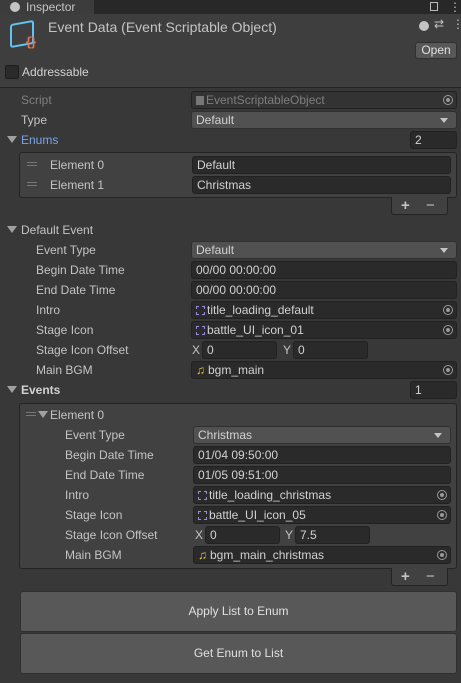 This screenshot has width=461, height=683. What do you see at coordinates (15, 7) in the screenshot?
I see `info-icon` at bounding box center [15, 7].